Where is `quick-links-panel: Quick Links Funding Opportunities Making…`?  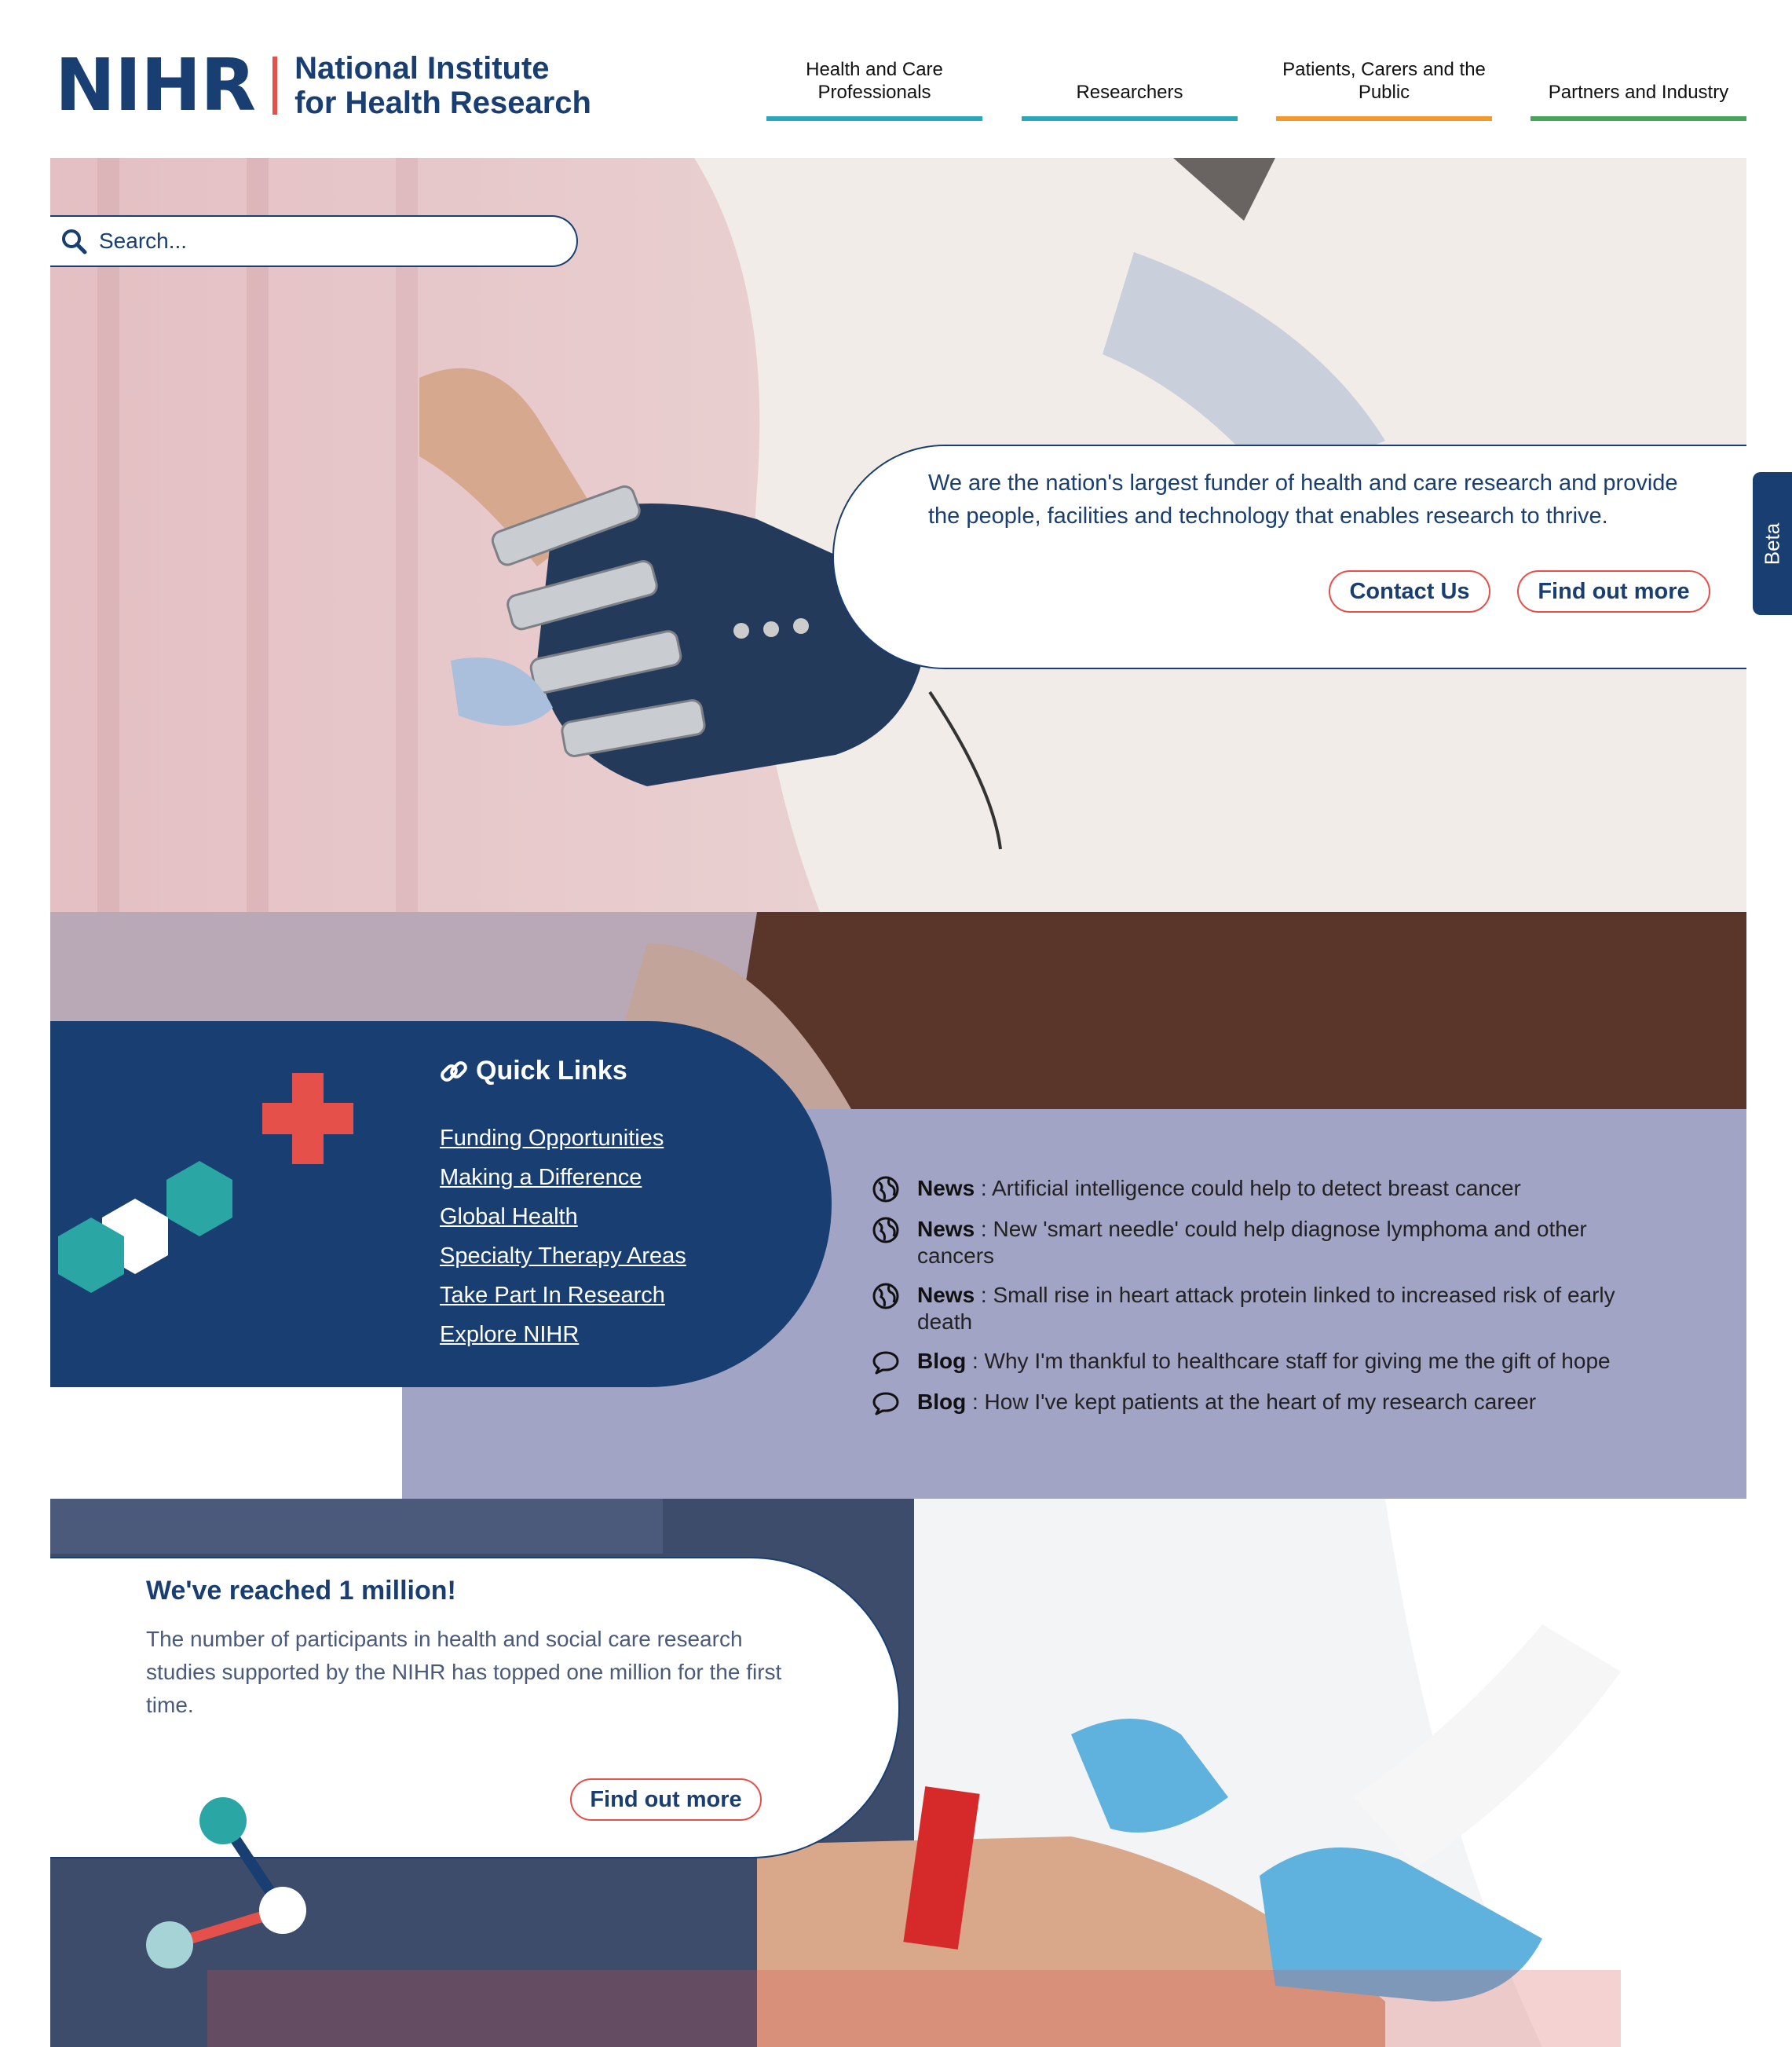 quick-links-panel: Quick Links Funding Opportunities Making… is located at coordinates (441, 1204).